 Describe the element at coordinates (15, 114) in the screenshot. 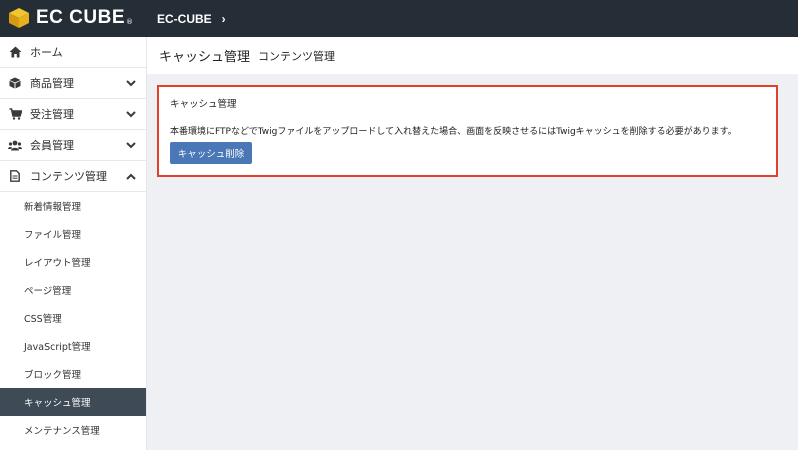

I see `cart-icon` at that location.